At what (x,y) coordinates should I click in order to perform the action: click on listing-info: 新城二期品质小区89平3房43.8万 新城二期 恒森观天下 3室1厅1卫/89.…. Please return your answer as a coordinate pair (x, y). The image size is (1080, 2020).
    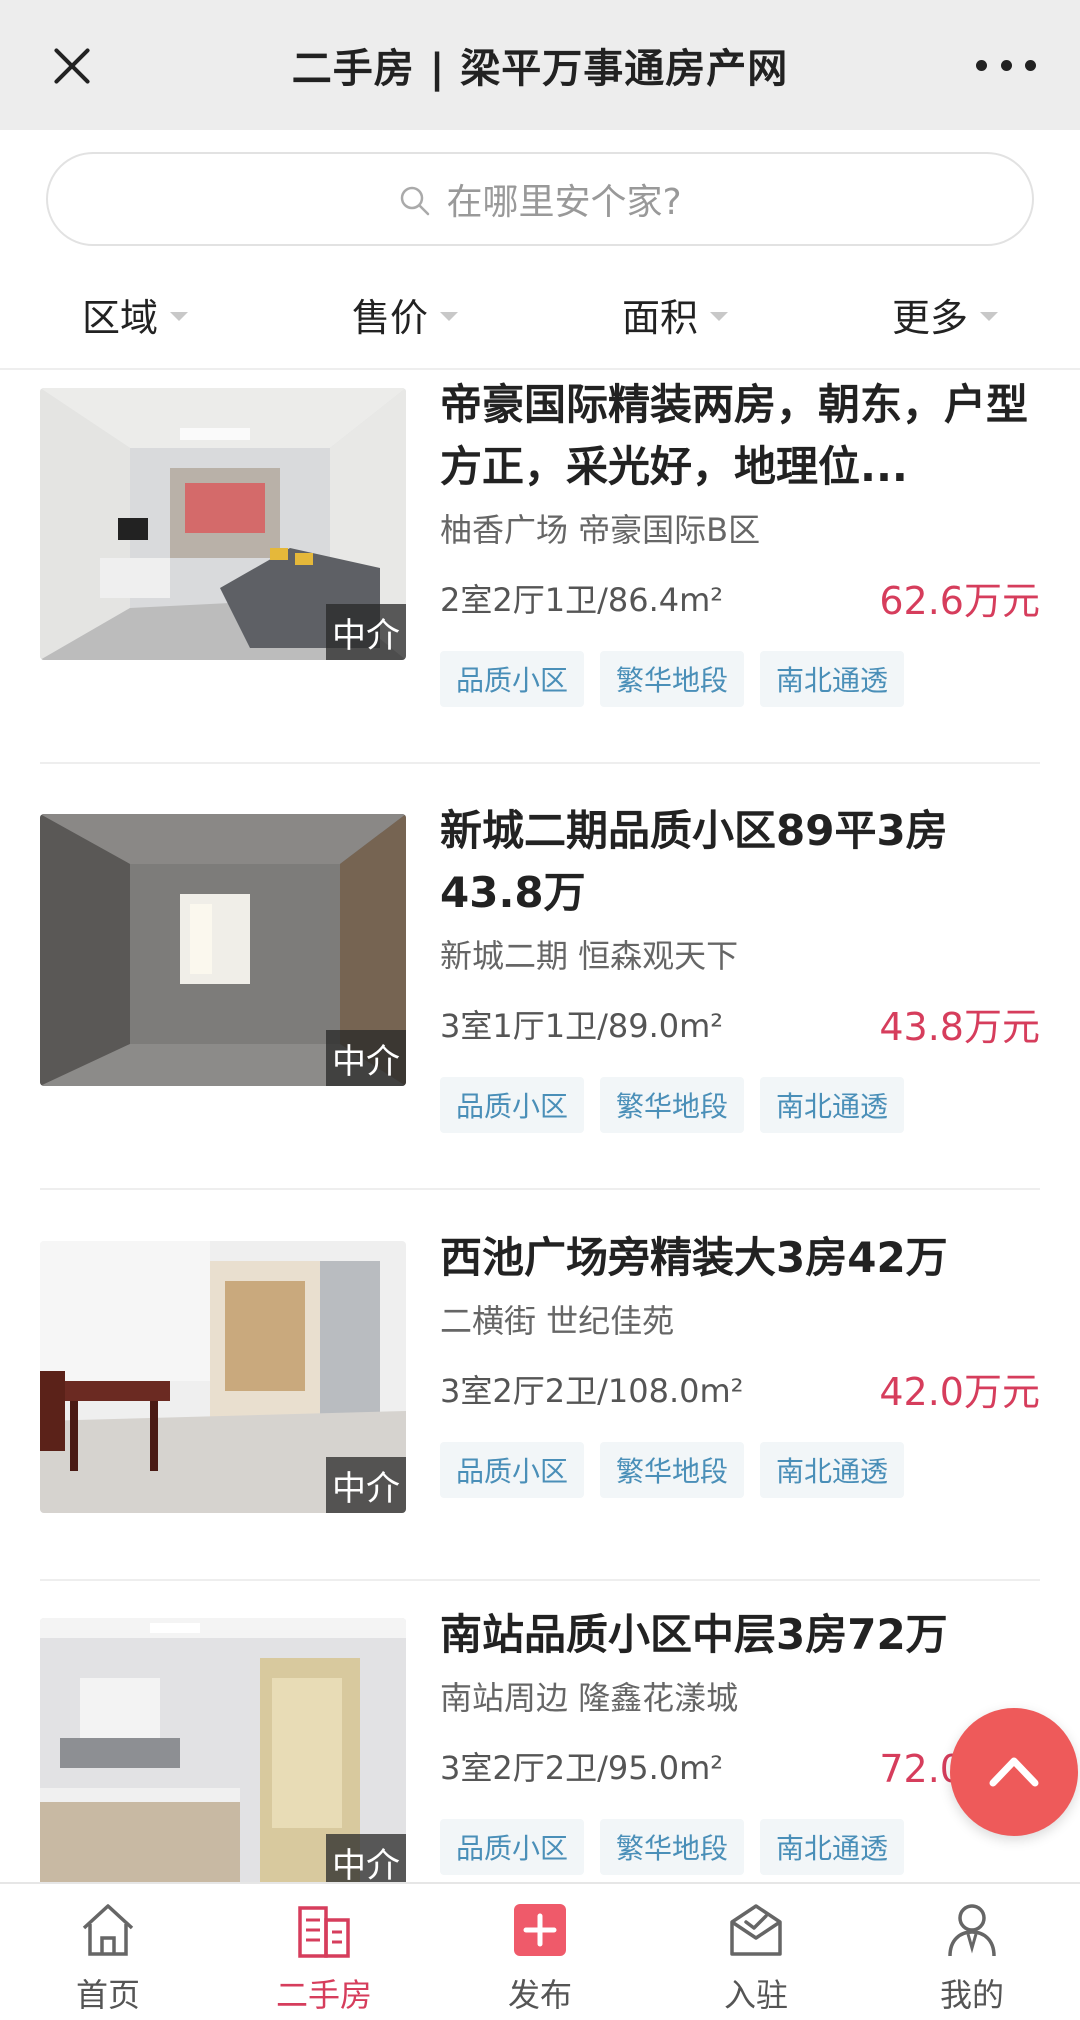
    Looking at the image, I should click on (740, 966).